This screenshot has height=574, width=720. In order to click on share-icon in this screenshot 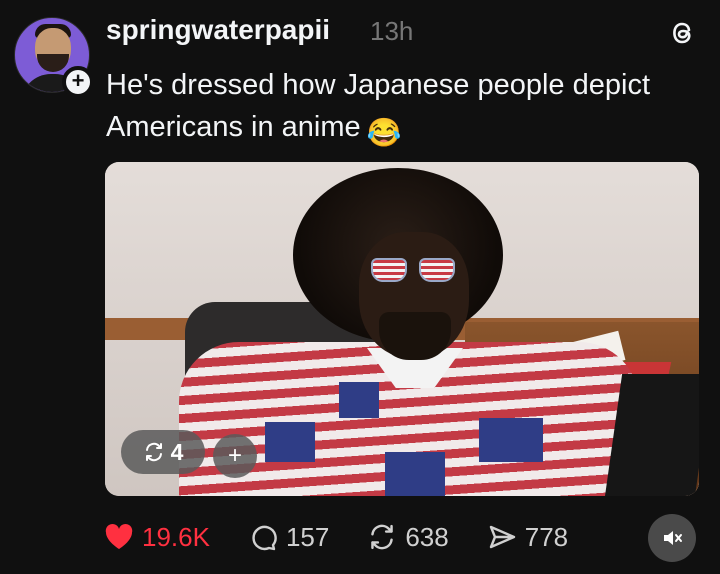, I will do `click(502, 537)`.